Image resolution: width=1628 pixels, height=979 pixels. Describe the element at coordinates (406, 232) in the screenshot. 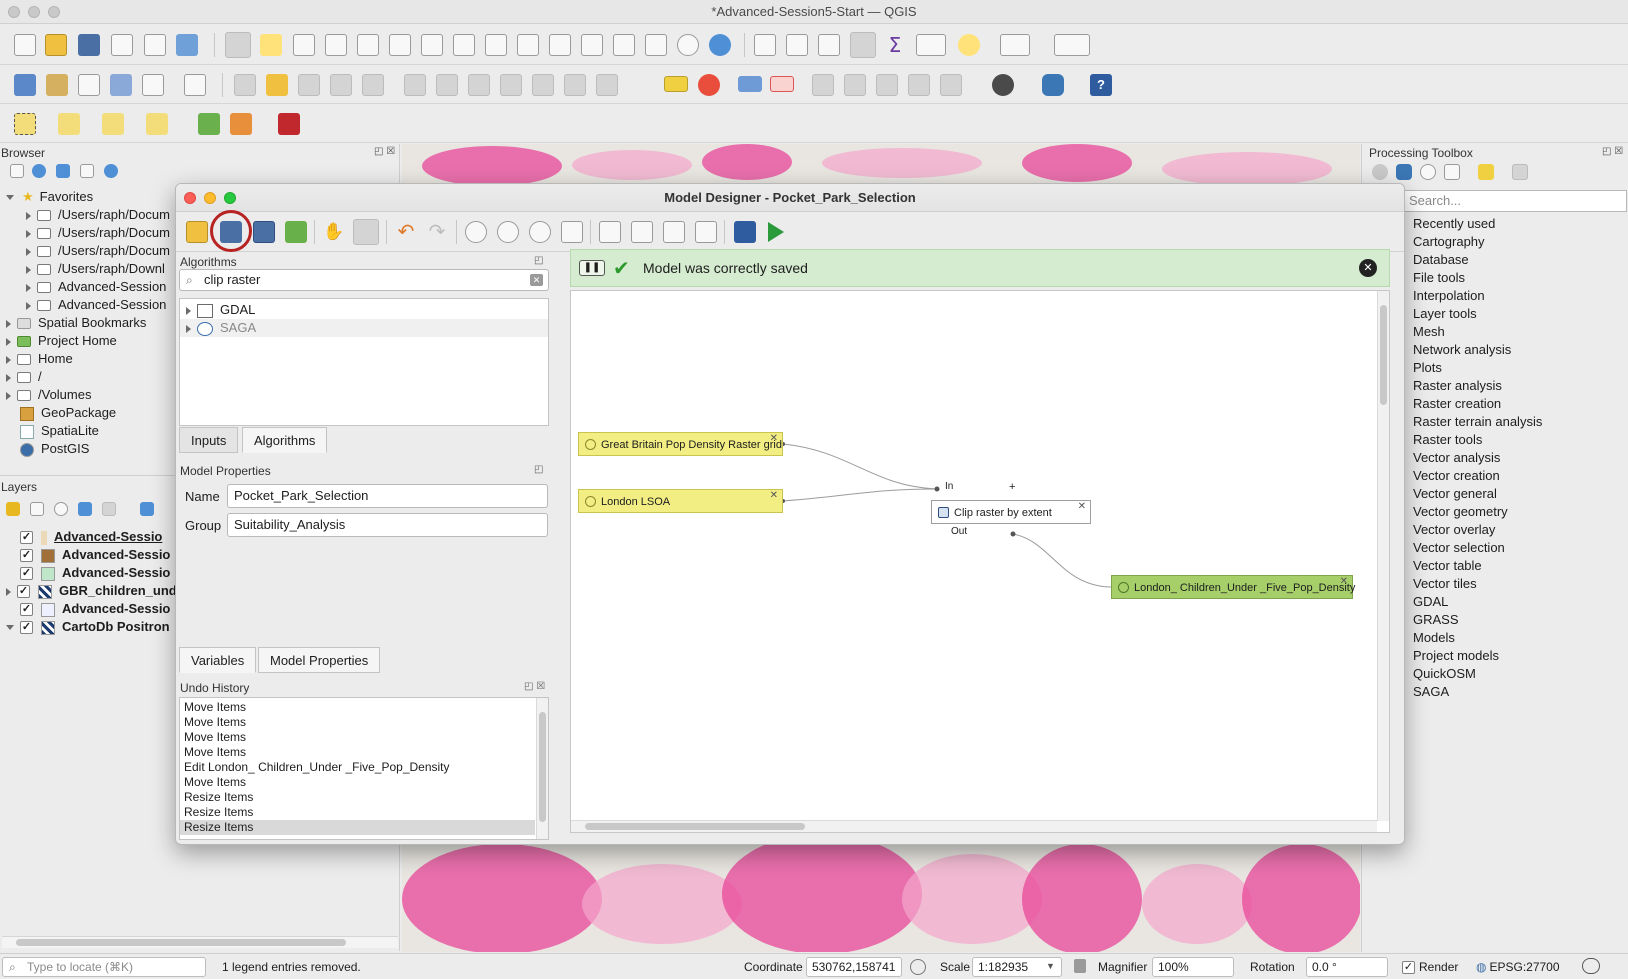

I see `undo-arrow-icon: ↶` at that location.